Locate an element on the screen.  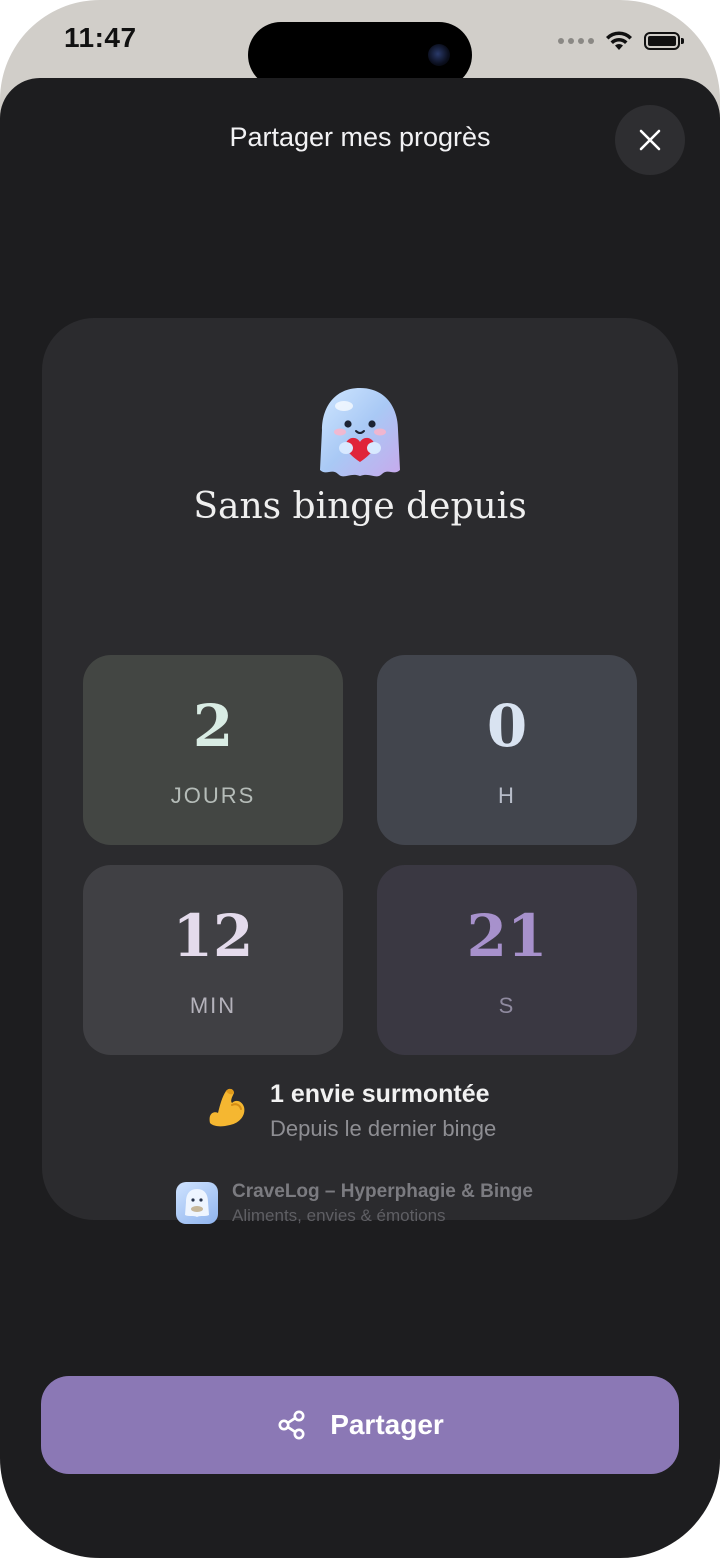
camera-icon is located at coordinates (439, 55).